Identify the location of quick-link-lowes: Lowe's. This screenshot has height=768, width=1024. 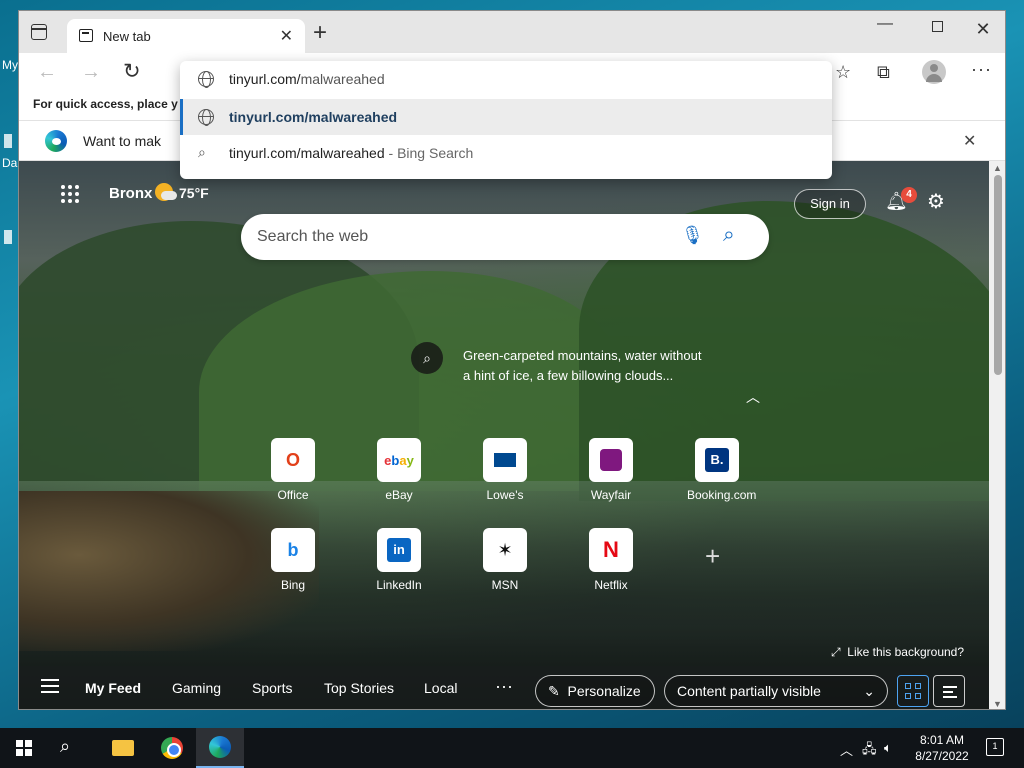
(505, 470).